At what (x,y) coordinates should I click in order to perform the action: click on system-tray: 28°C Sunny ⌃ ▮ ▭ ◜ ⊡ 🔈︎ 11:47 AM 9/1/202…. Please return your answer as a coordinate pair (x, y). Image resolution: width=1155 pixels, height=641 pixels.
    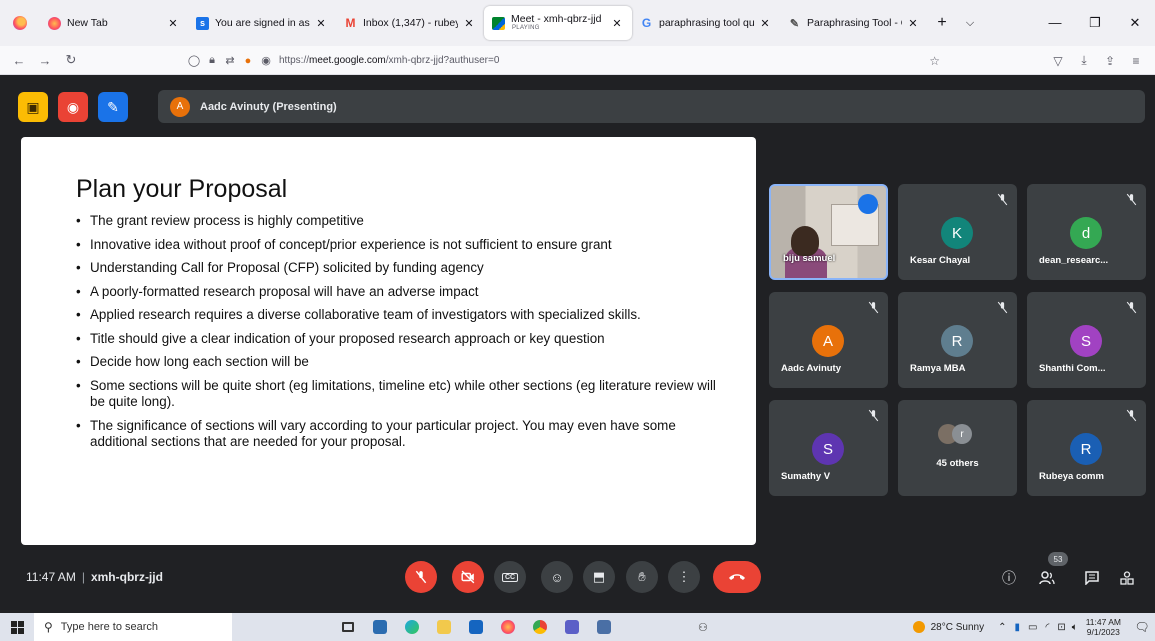
    Looking at the image, I should click on (1033, 627).